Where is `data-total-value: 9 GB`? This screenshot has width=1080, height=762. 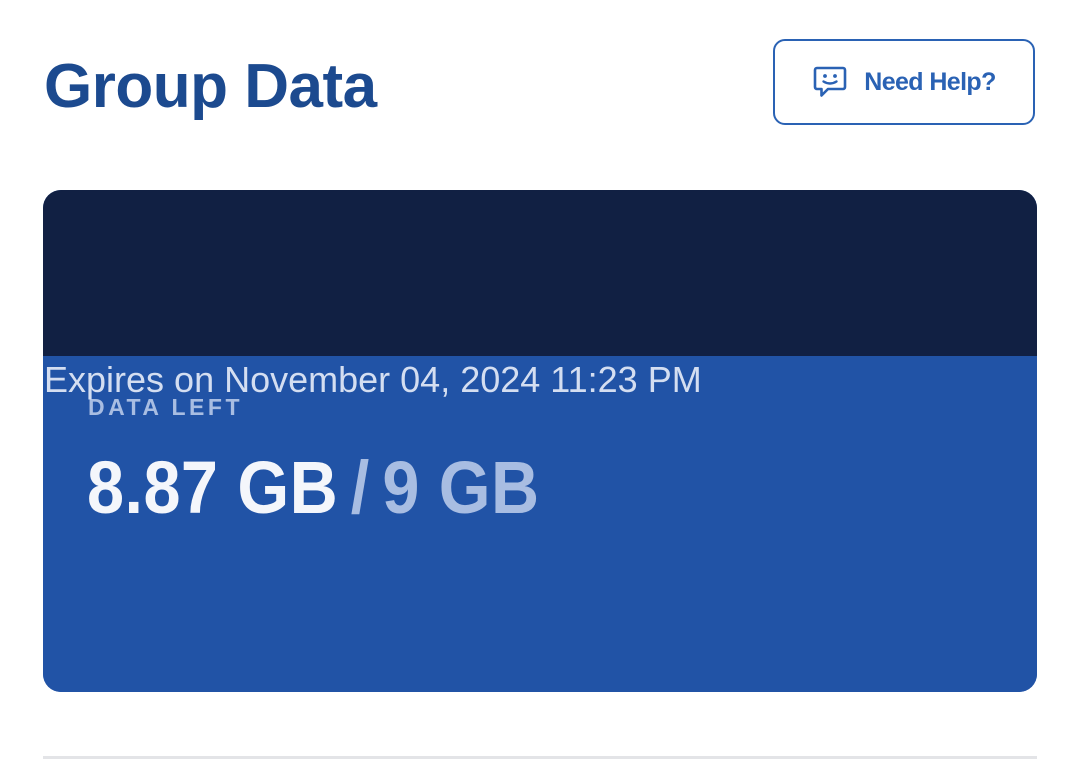
data-total-value: 9 GB is located at coordinates (461, 487).